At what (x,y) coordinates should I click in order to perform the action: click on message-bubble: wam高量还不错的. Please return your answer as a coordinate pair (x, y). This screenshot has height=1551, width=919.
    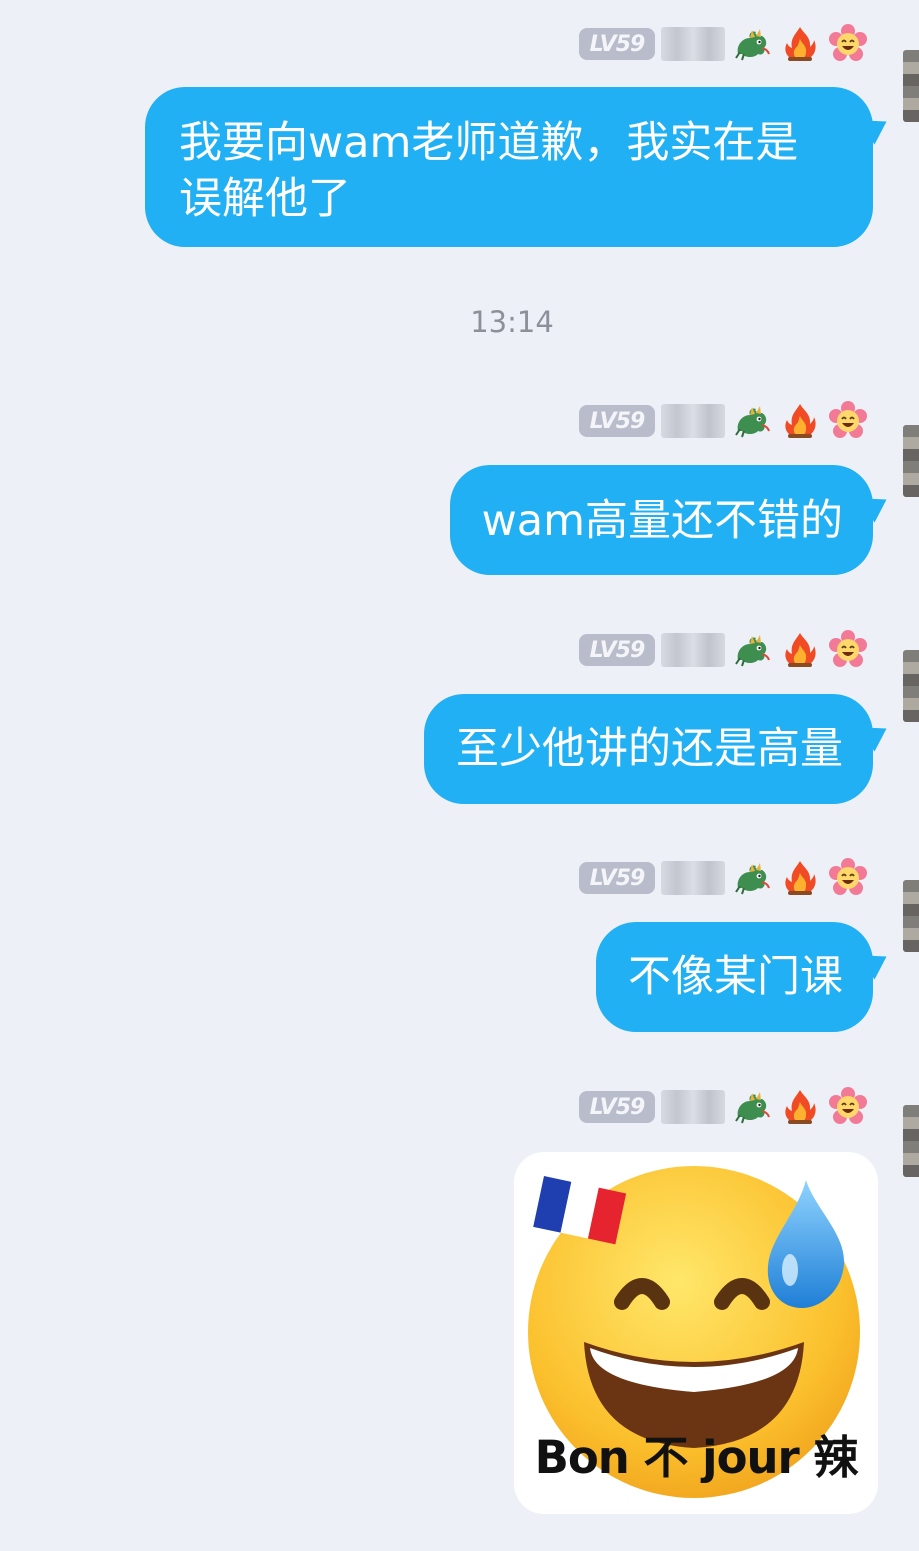
    Looking at the image, I should click on (661, 520).